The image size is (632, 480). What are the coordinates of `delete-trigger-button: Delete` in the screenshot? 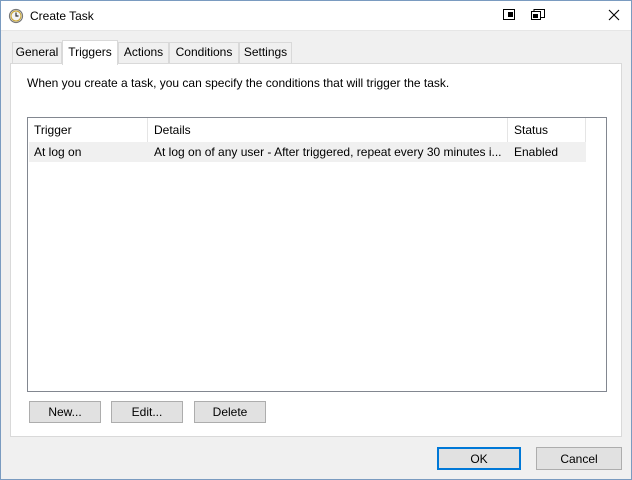 It's located at (230, 412).